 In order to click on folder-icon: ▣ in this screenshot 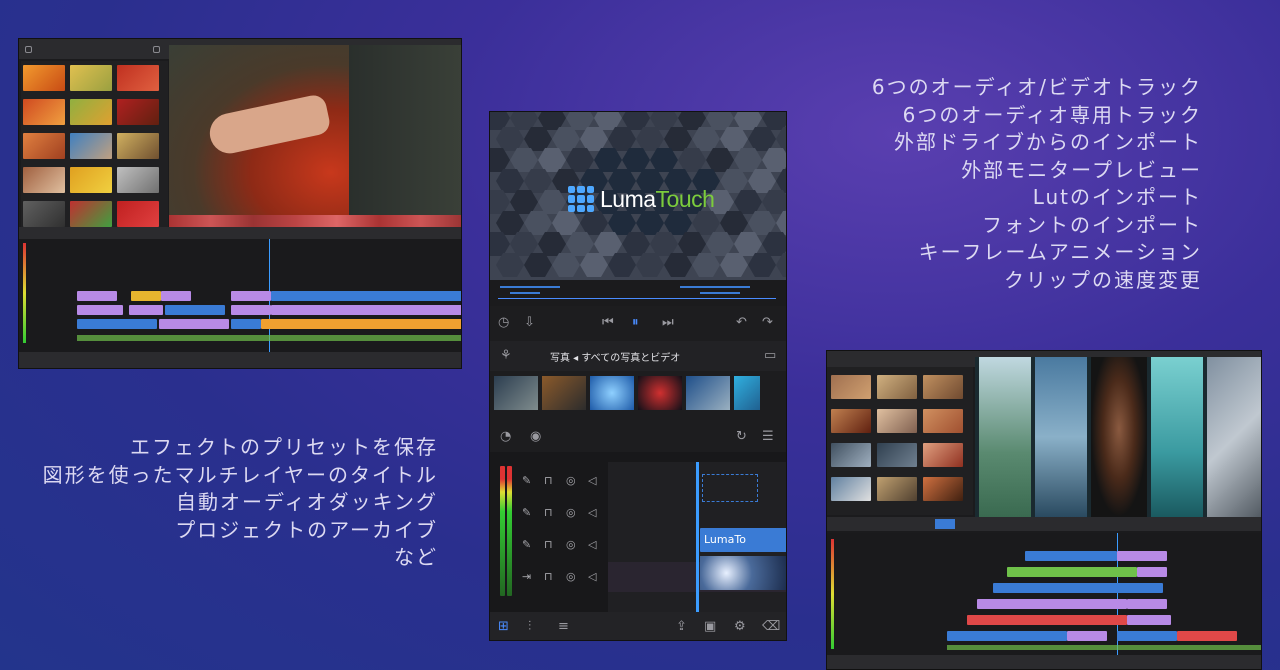, I will do `click(710, 626)`.